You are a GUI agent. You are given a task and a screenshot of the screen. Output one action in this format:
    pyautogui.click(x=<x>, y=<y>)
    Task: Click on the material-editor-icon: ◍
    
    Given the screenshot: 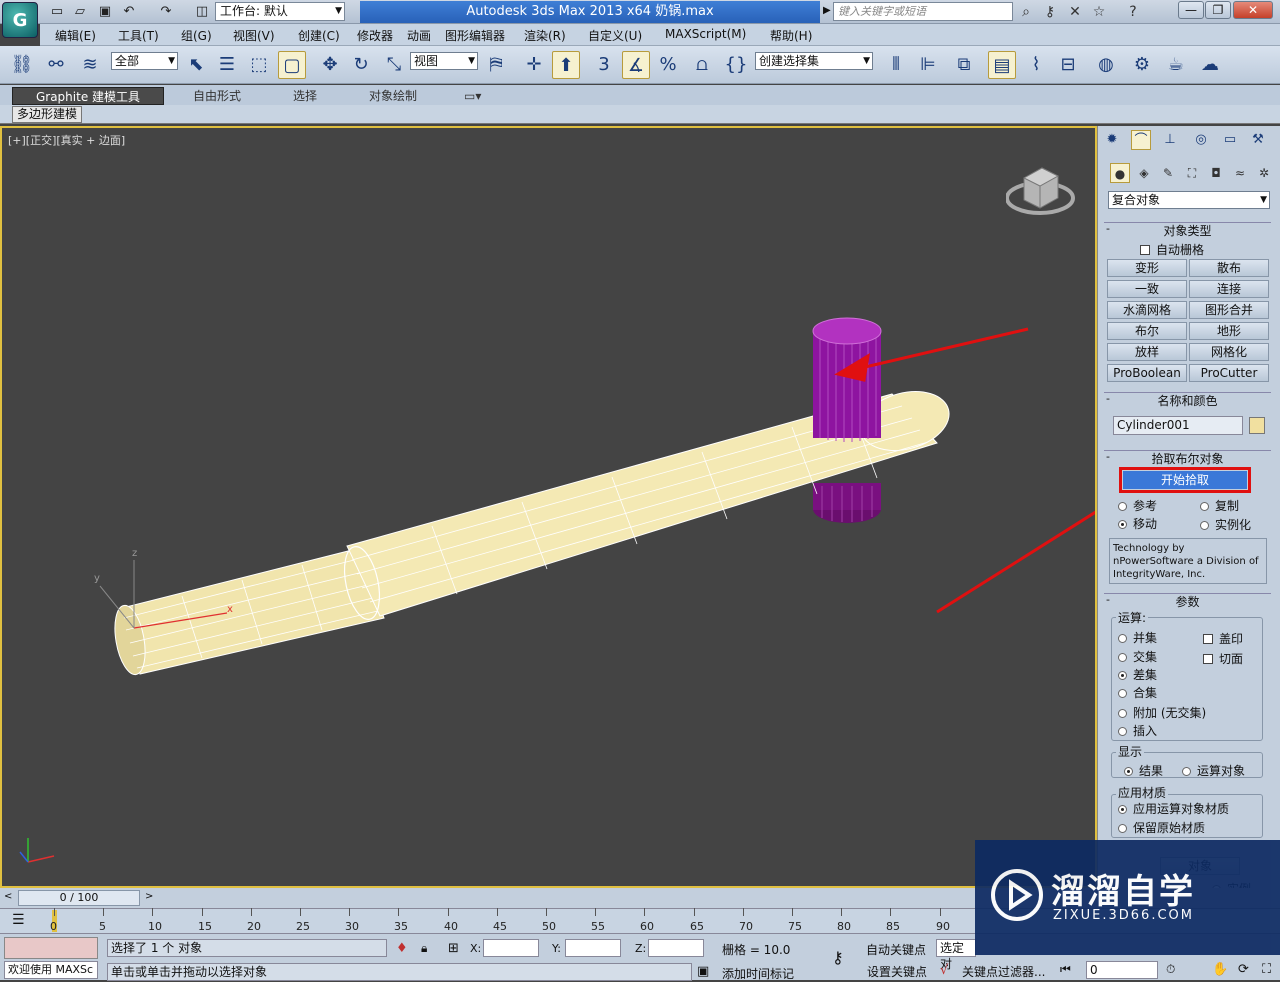 What is the action you would take?
    pyautogui.click(x=1106, y=65)
    